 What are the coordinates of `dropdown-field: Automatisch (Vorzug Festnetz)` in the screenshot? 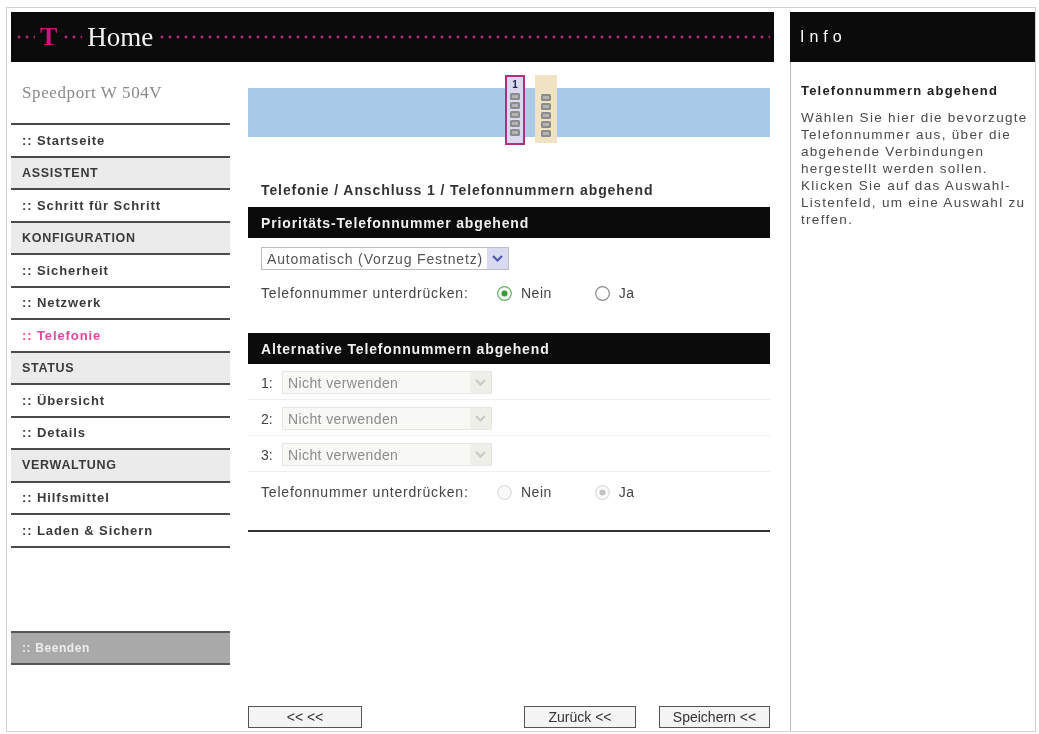 It's located at (385, 258).